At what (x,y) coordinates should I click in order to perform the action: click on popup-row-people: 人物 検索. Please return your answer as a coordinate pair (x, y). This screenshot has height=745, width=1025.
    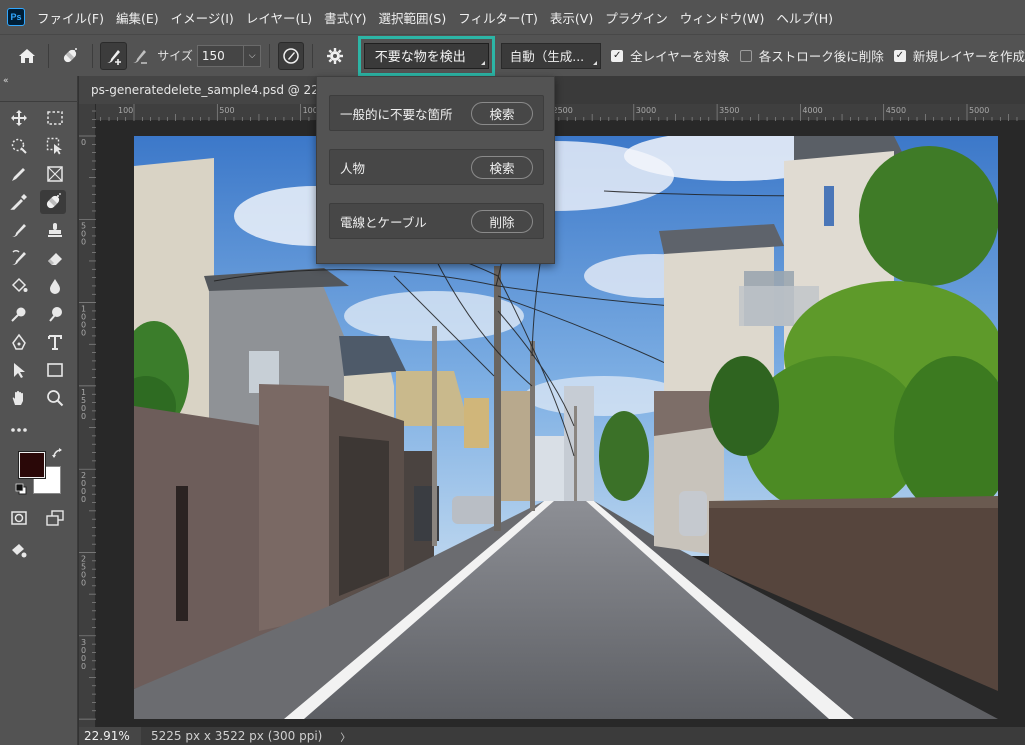
    Looking at the image, I should click on (436, 167).